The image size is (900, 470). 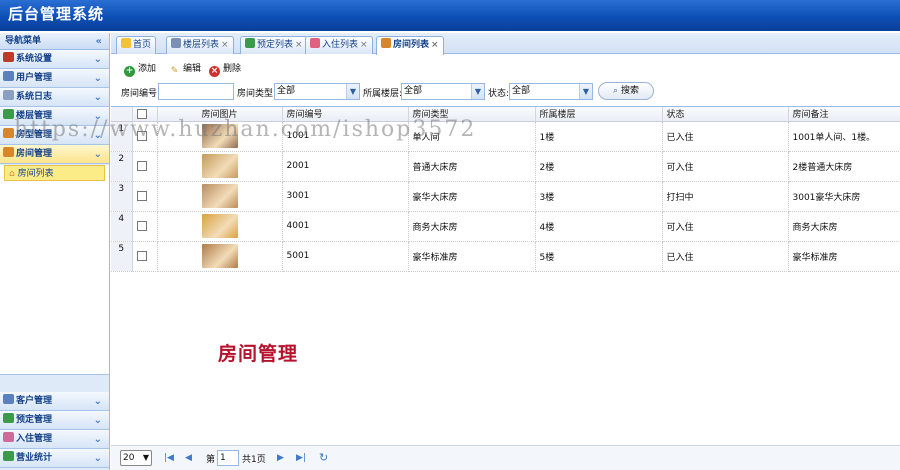 I want to click on table-row: 5 5001 豪华标准房 5楼 已入住 豪华标准房, so click(x=505, y=256).